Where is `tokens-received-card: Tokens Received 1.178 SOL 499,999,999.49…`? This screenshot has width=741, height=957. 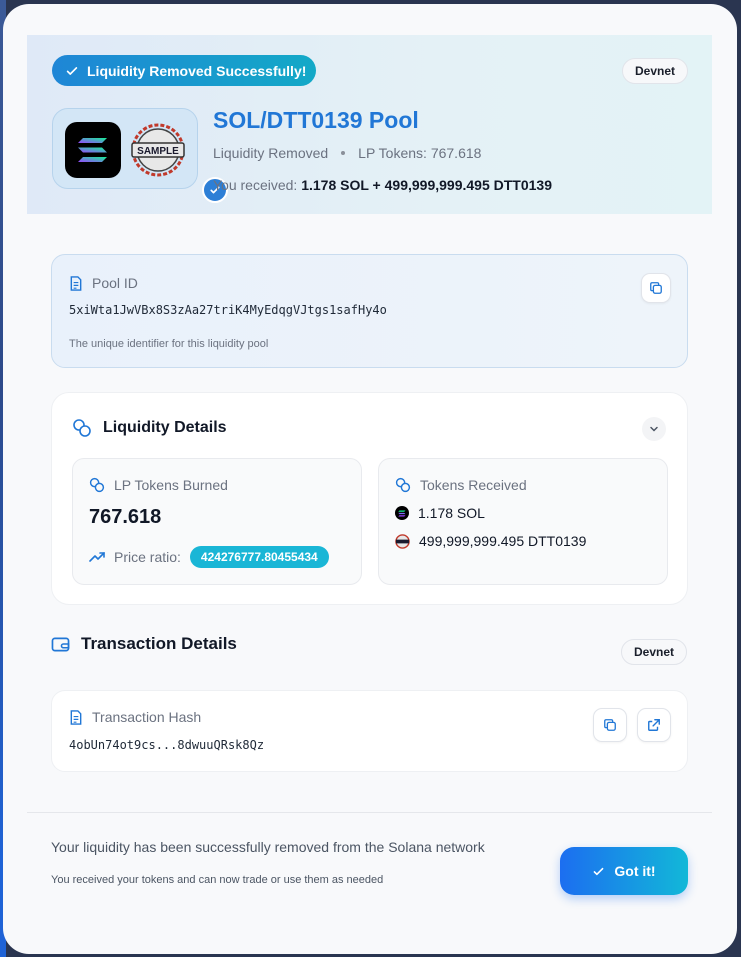
tokens-received-card: Tokens Received 1.178 SOL 499,999,999.49… is located at coordinates (523, 521).